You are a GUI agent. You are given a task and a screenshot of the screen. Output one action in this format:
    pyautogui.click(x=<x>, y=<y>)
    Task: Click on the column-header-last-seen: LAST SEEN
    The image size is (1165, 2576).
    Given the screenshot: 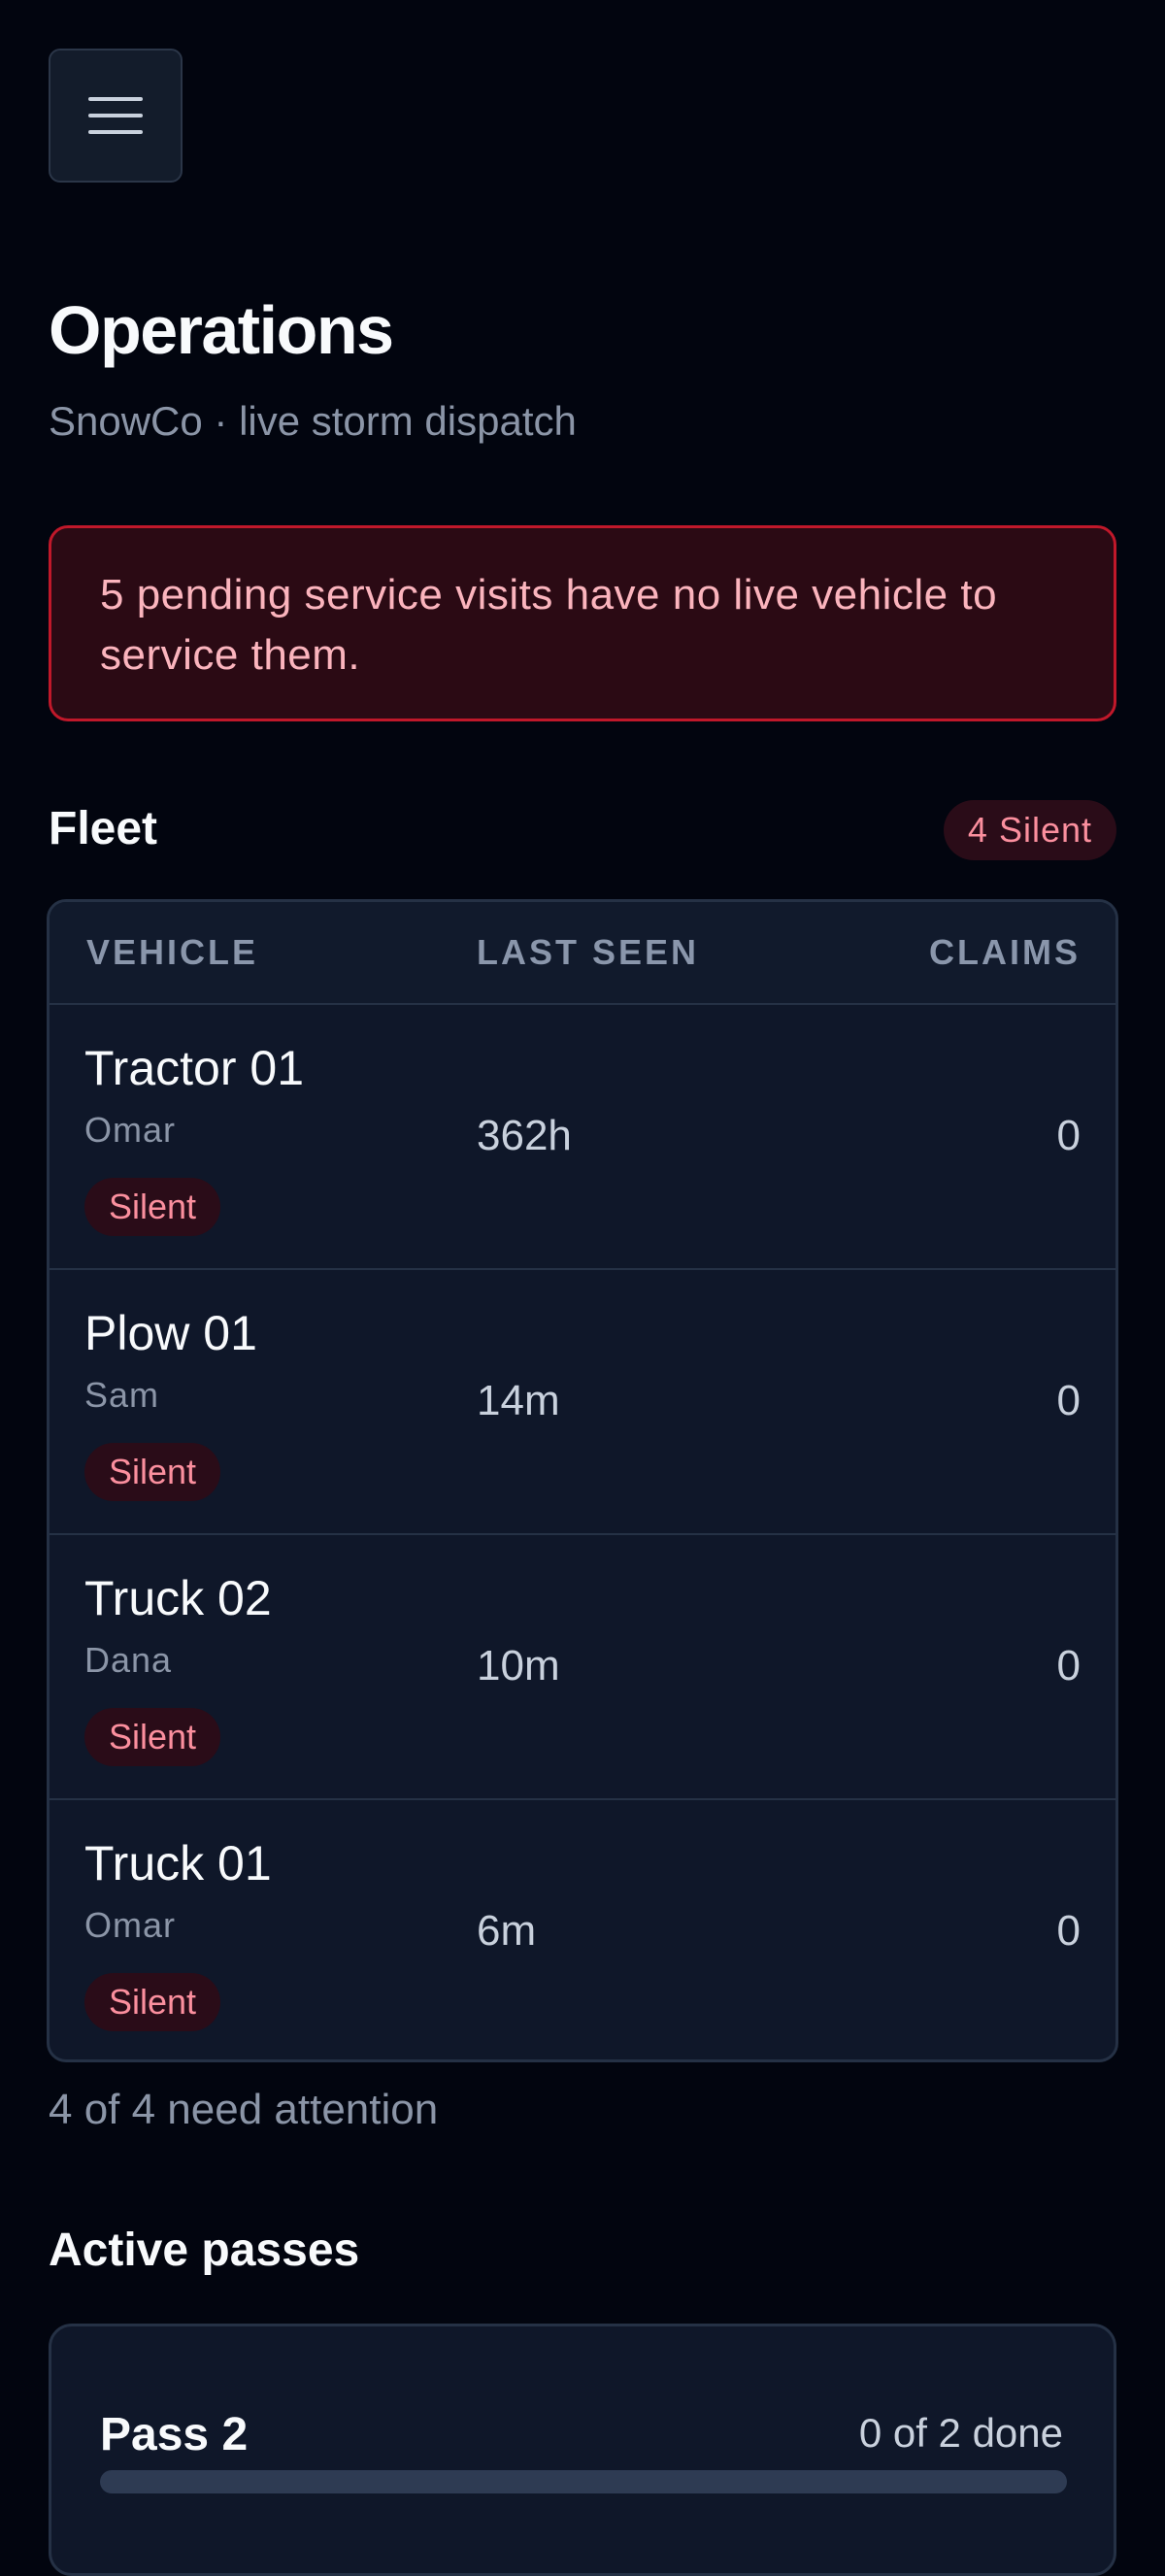 What is the action you would take?
    pyautogui.click(x=588, y=953)
    